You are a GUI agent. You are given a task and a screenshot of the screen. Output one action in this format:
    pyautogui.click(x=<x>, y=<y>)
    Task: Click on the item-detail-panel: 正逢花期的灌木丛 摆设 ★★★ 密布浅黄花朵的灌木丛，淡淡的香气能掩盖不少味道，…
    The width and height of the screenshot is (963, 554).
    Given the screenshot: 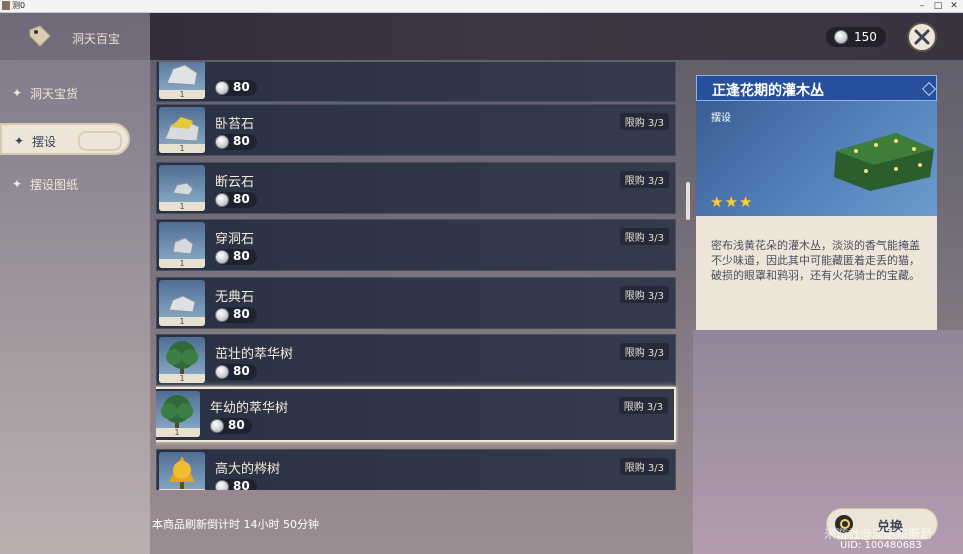 What is the action you would take?
    pyautogui.click(x=816, y=202)
    